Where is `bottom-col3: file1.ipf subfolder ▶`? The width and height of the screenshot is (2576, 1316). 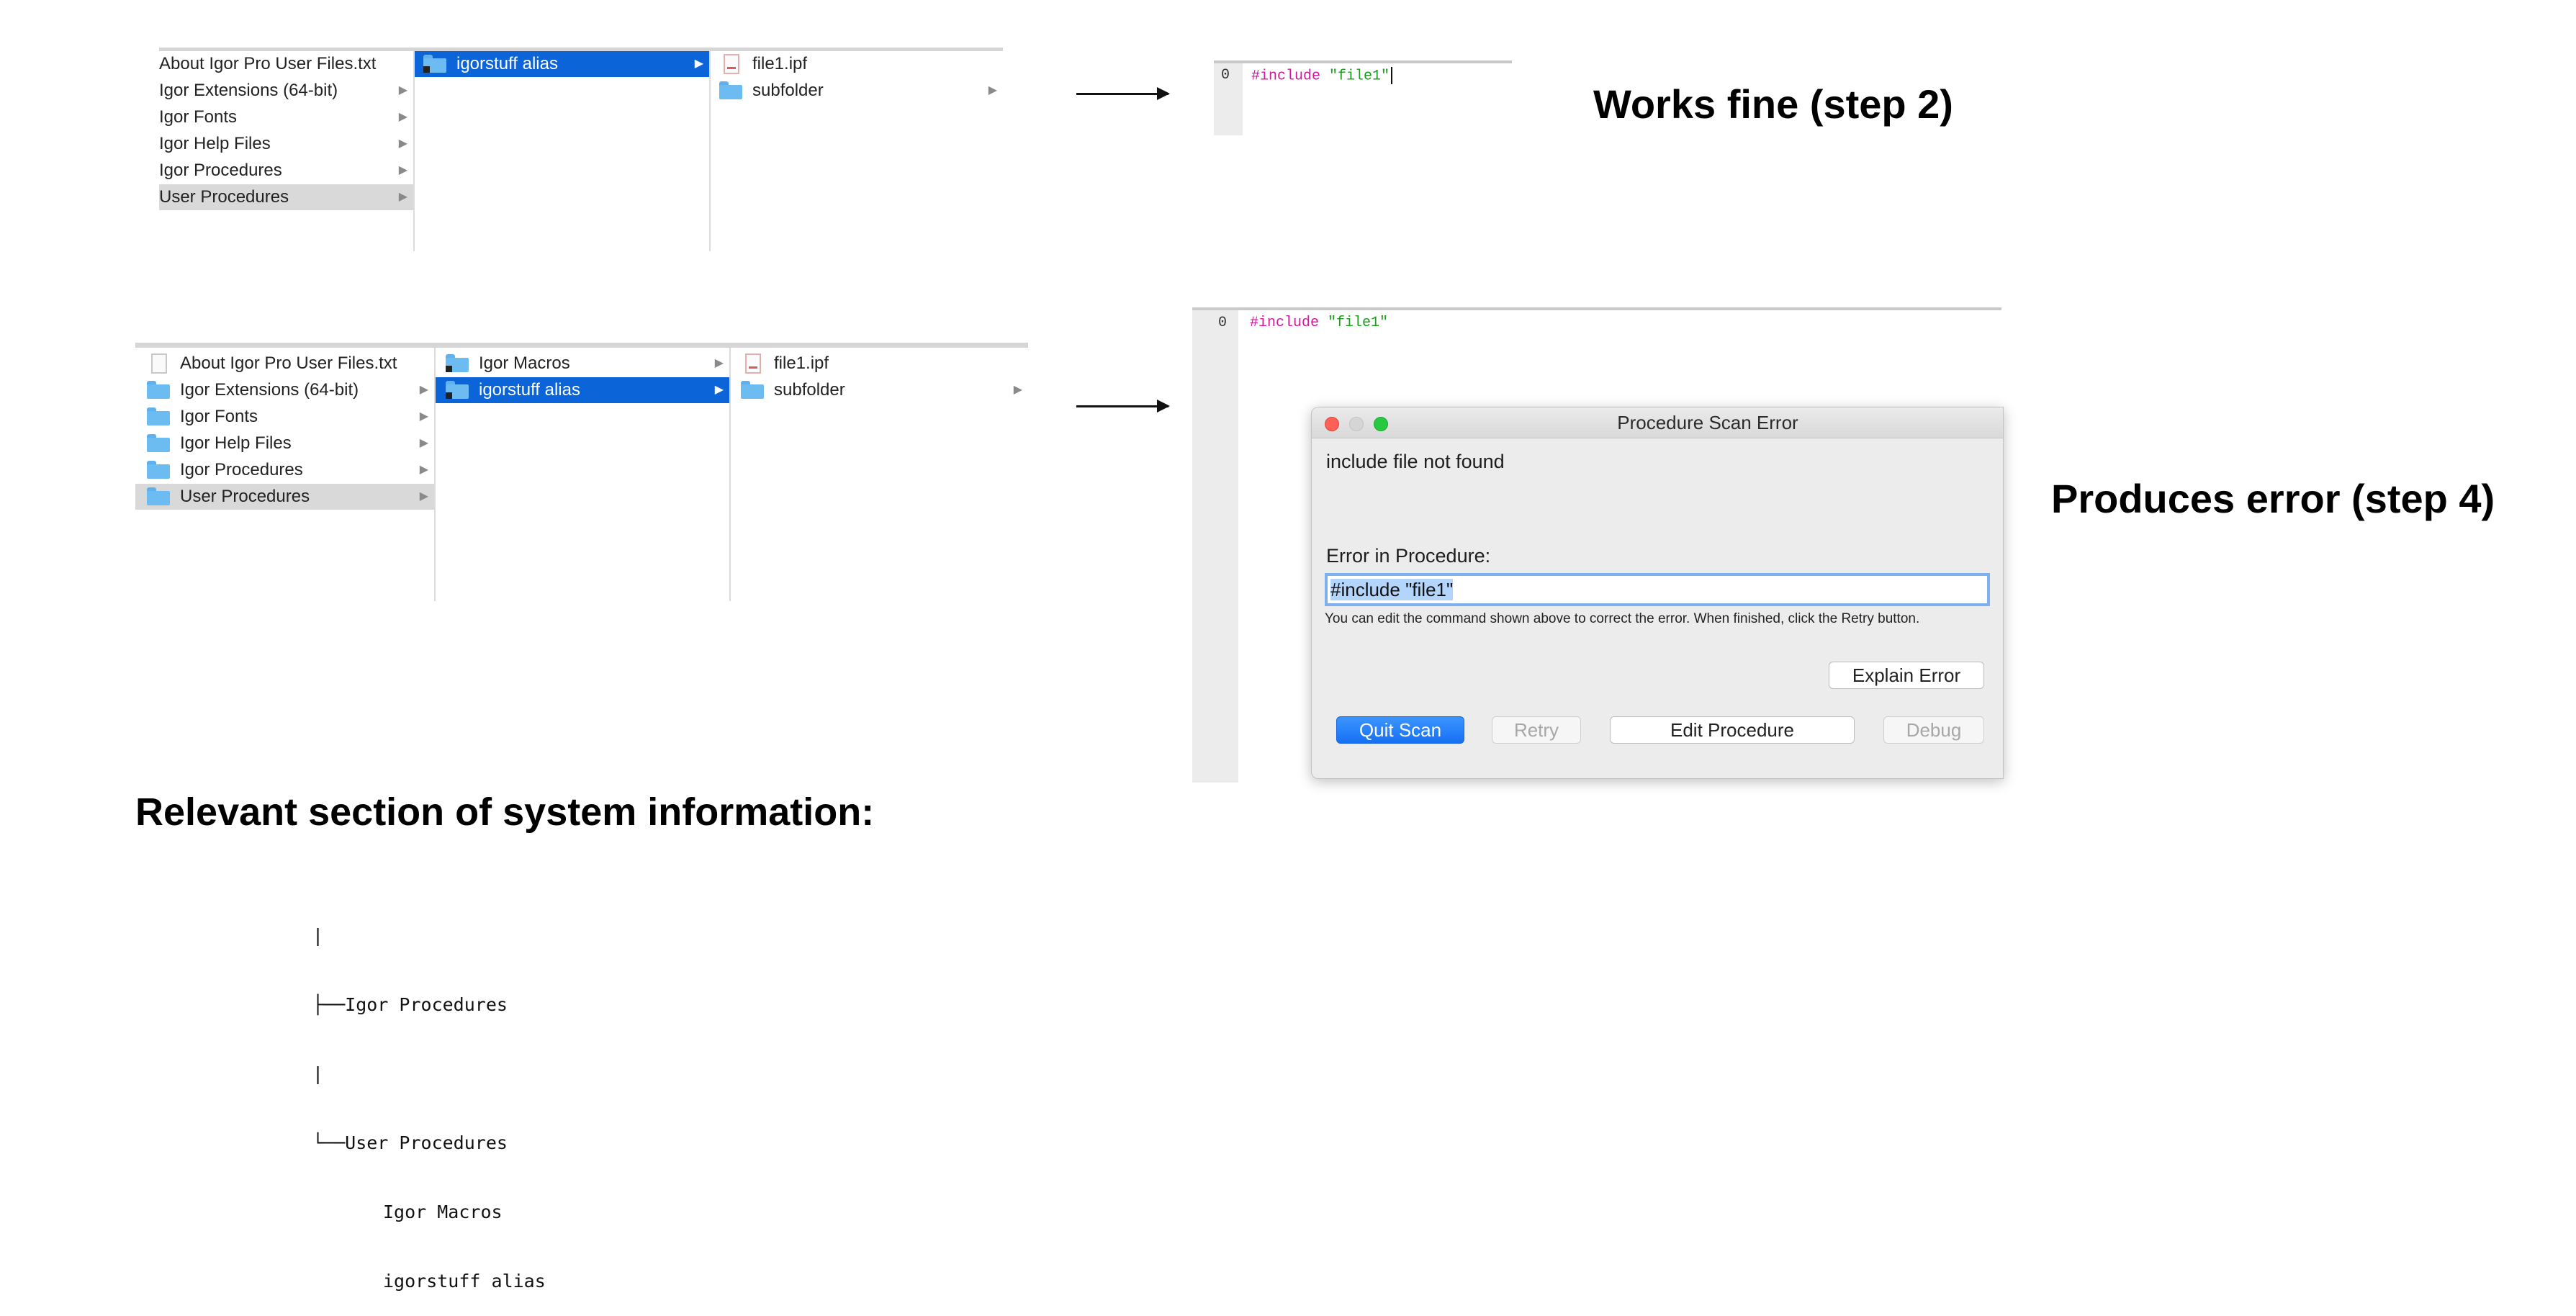 bottom-col3: file1.ipf subfolder ▶ is located at coordinates (879, 474).